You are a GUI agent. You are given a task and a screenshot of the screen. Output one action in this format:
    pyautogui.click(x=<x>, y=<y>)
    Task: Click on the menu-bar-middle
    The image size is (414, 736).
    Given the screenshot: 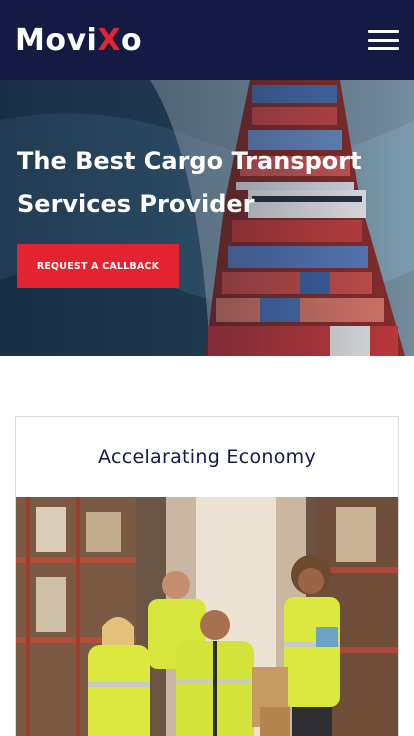 What is the action you would take?
    pyautogui.click(x=383, y=40)
    